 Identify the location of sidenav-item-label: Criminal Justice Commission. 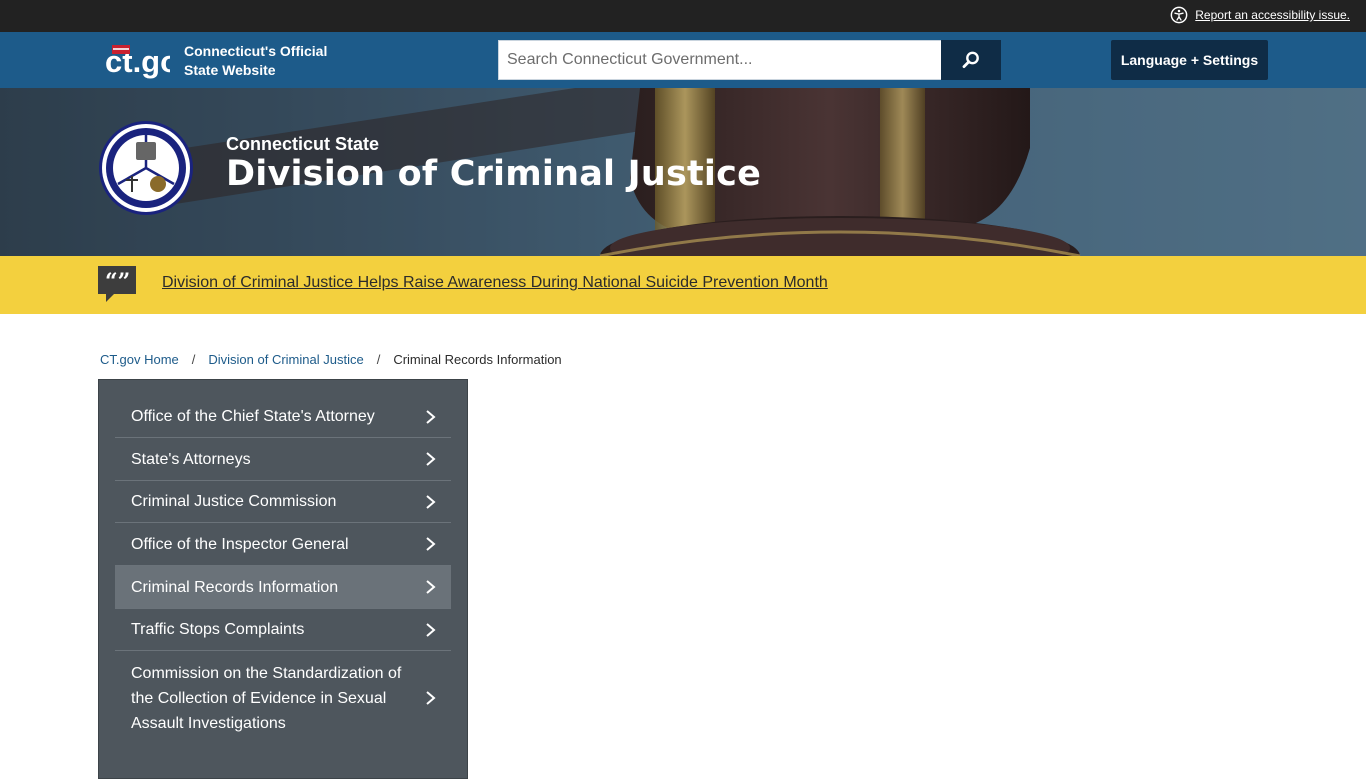
(234, 501).